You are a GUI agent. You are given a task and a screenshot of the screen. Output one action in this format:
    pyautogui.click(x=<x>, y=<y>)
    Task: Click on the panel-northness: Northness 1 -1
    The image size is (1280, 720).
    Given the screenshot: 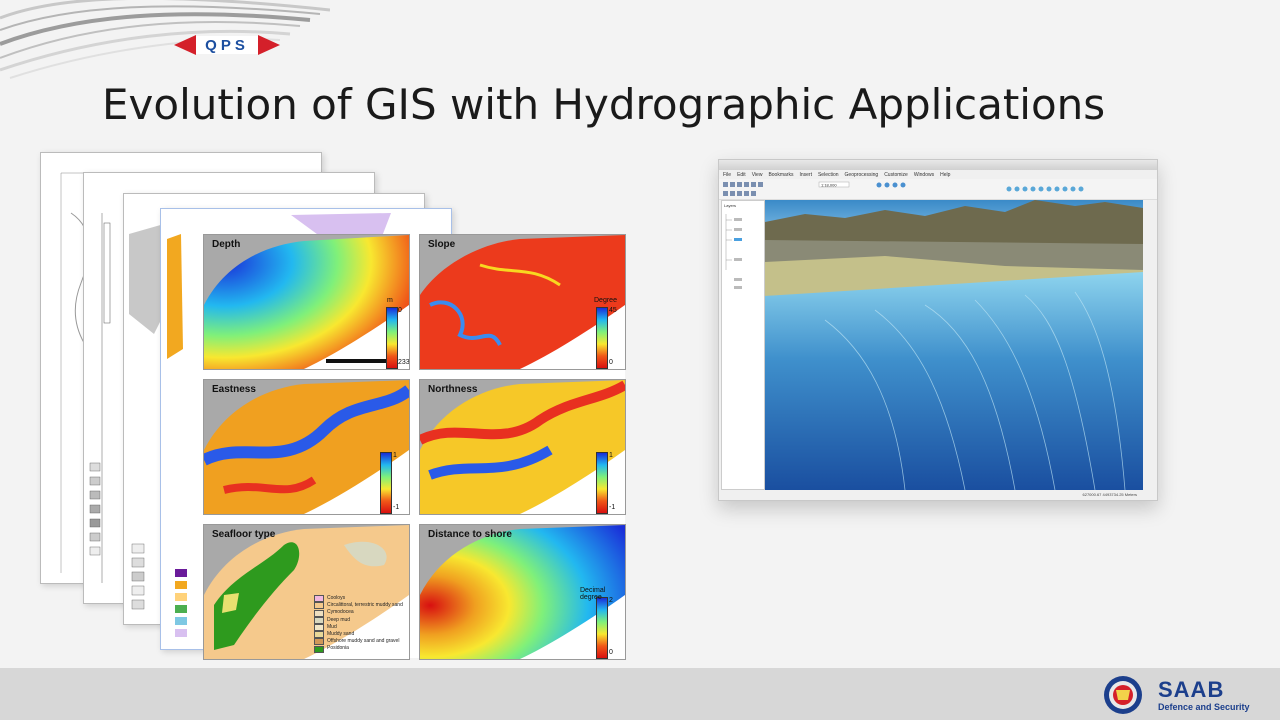 What is the action you would take?
    pyautogui.click(x=522, y=447)
    